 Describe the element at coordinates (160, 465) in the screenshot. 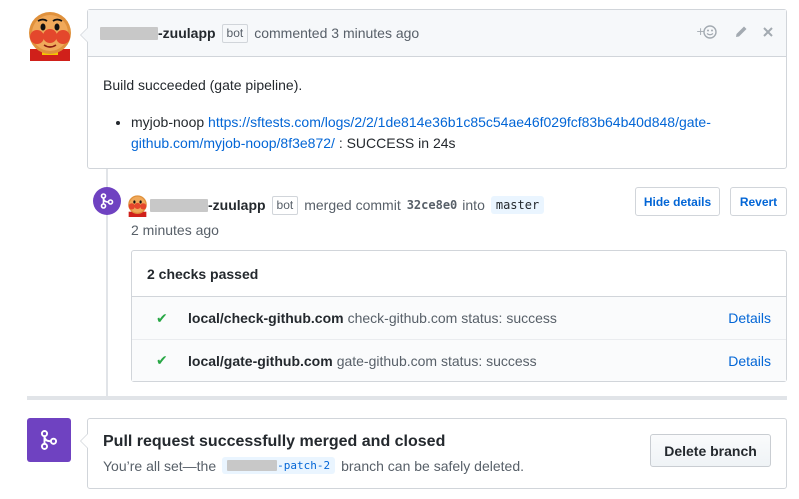

I see `merged-subtitle-prefix: You’re all set—the` at that location.